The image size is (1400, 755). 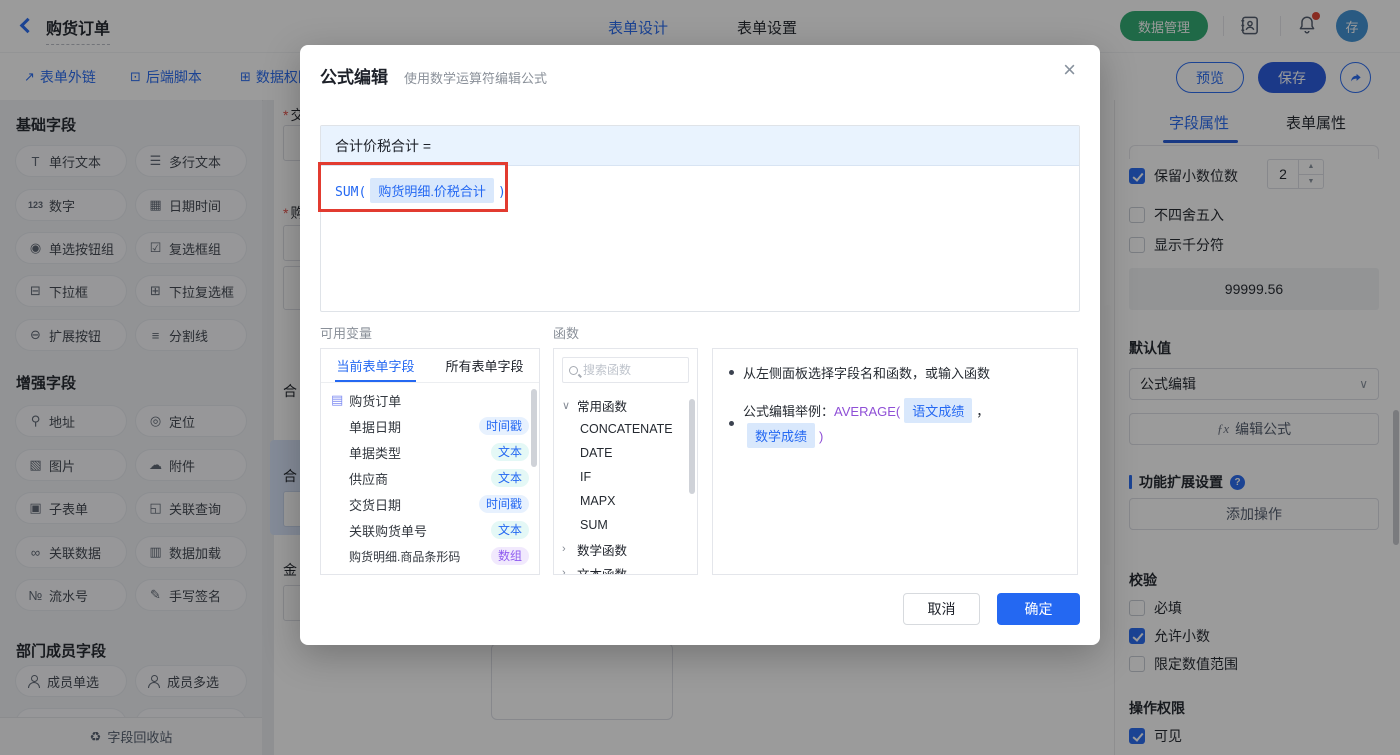 I want to click on dialog-subtitle: 使用数学运算符编辑公式, so click(x=476, y=78).